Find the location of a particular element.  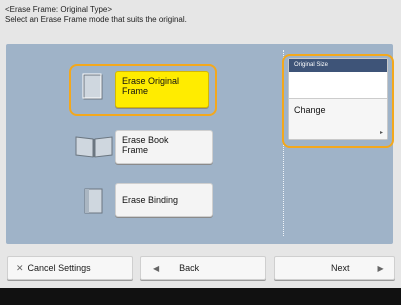

open-book-icon is located at coordinates (94, 146).